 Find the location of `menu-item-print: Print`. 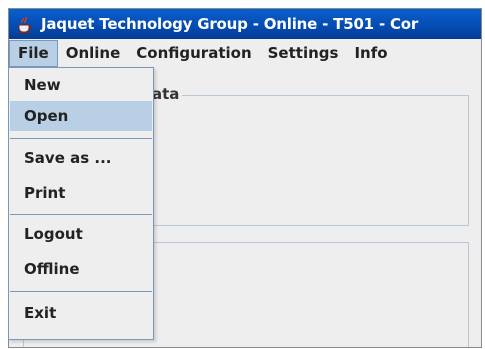

menu-item-print: Print is located at coordinates (81, 193).